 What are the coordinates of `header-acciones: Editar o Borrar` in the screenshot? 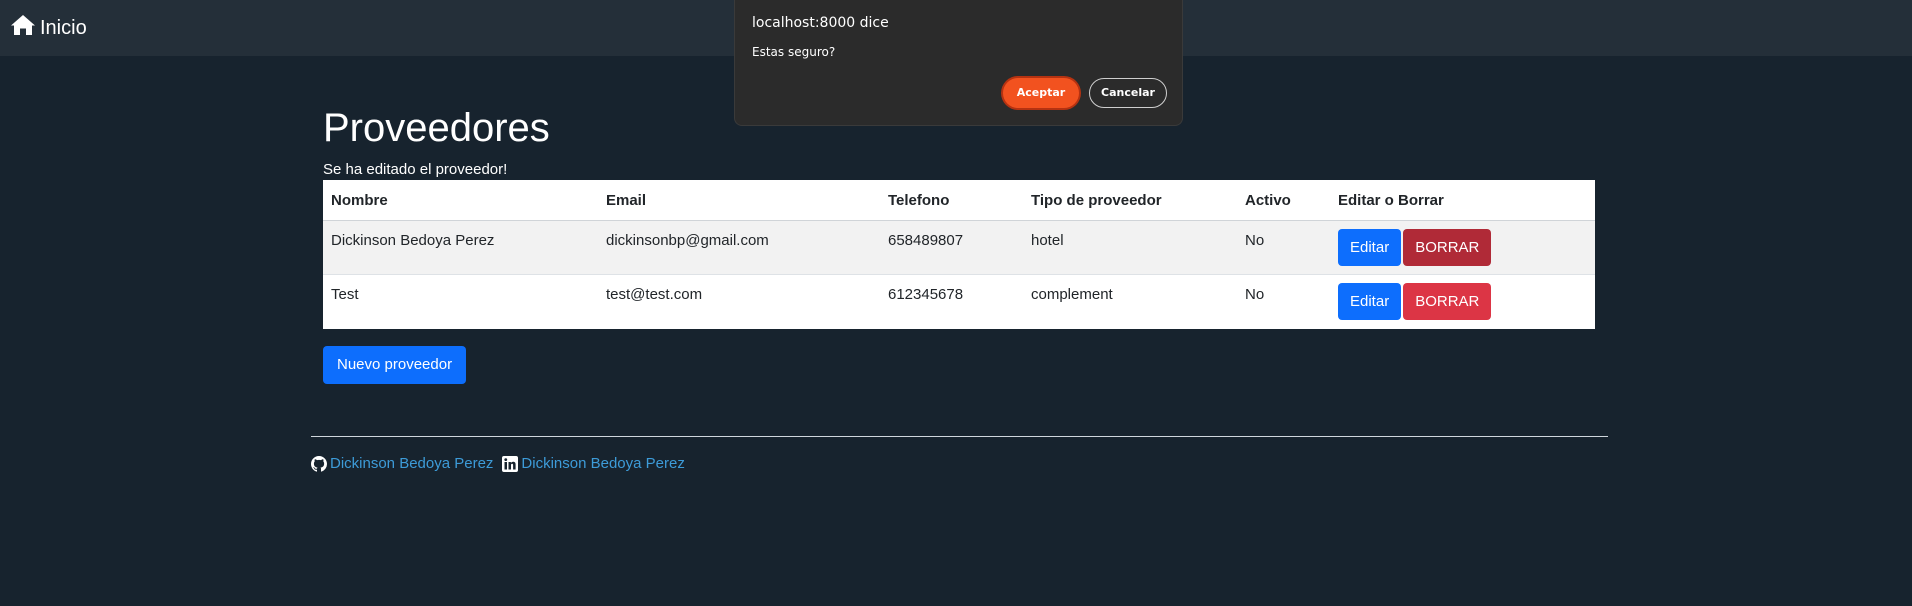 It's located at (1462, 200).